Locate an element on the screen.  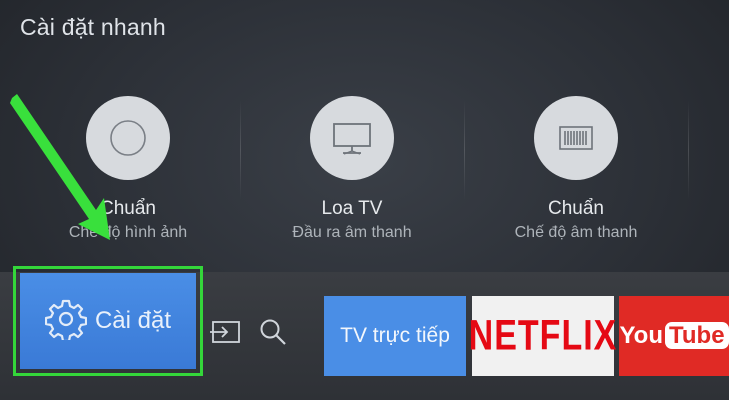
quick-setting-sound-mode: Chuẩn Chế độ âm thanh is located at coordinates (576, 169).